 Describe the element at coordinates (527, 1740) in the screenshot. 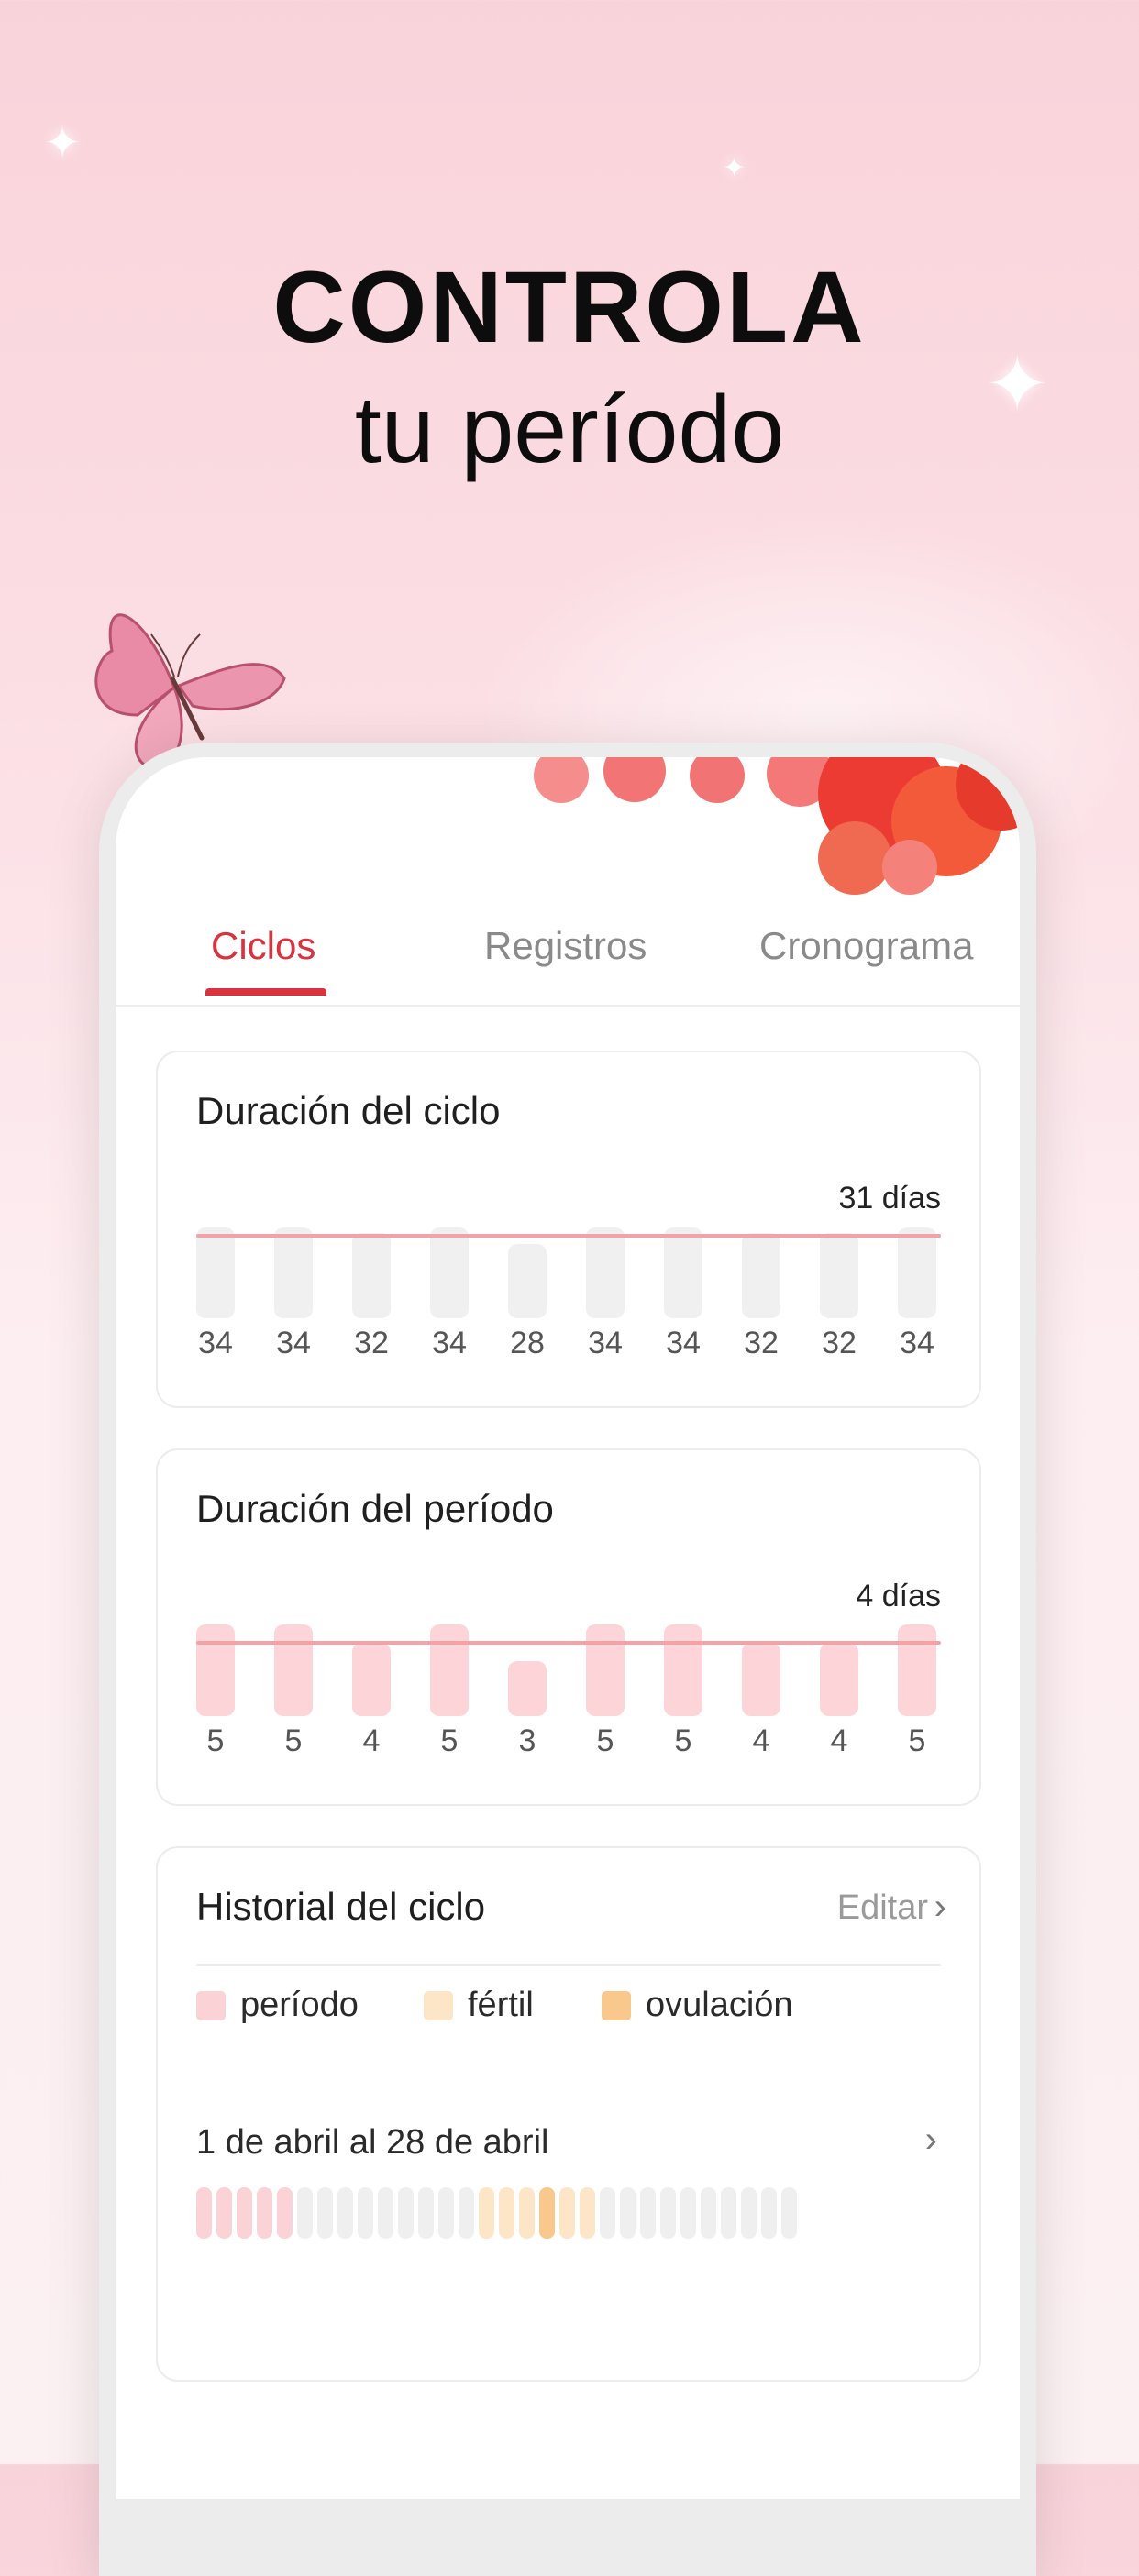

I see `bar-value-label: 3` at that location.